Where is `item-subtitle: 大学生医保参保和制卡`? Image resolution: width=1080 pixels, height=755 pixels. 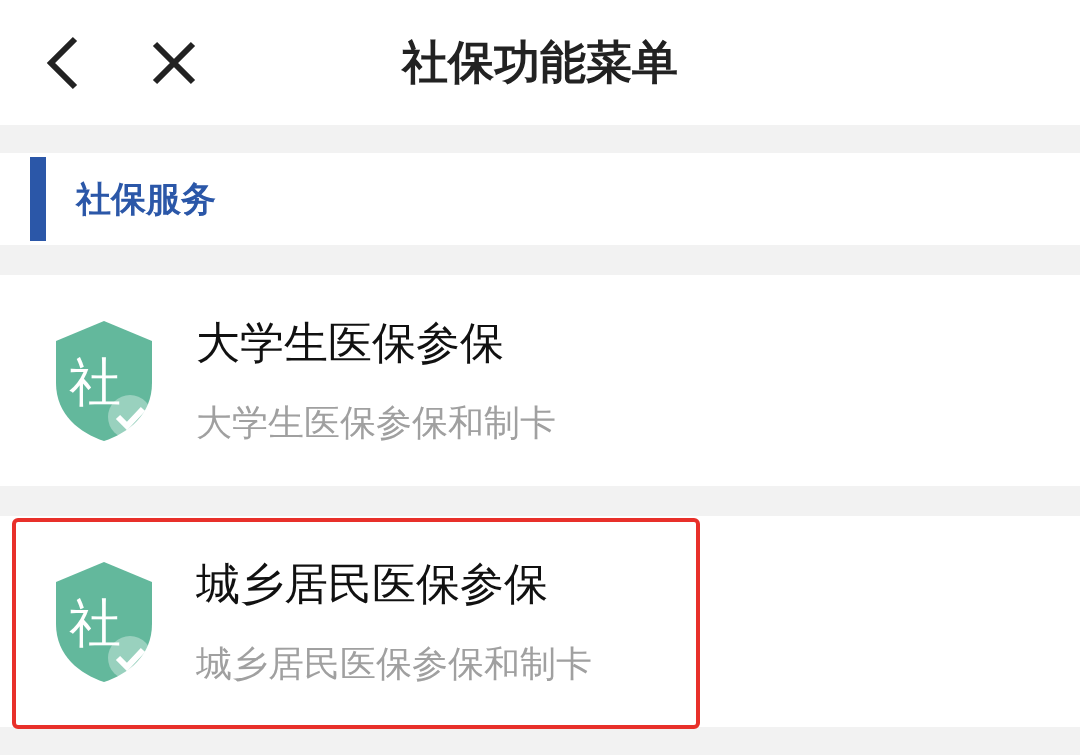
item-subtitle: 大学生医保参保和制卡 is located at coordinates (376, 422).